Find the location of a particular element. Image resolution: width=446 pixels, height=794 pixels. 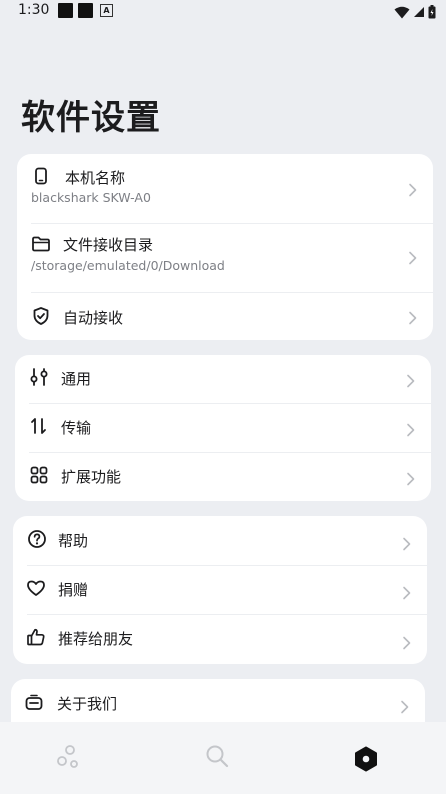

help-circle-icon is located at coordinates (37, 539).